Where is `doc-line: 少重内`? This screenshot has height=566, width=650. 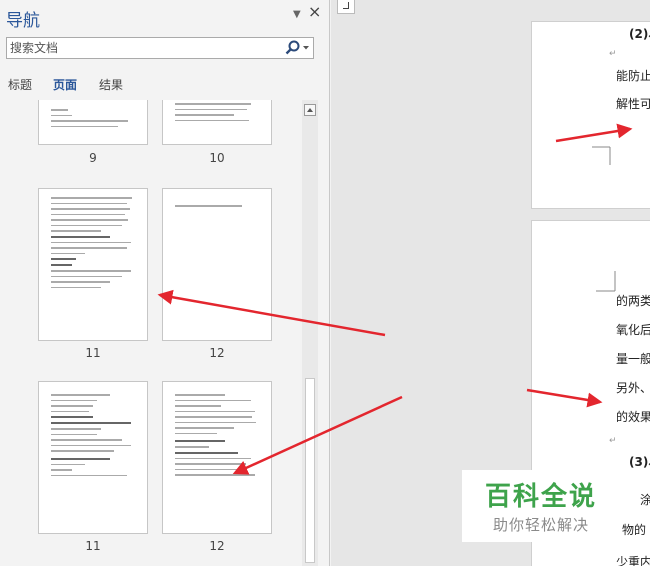
doc-line: 少重内 is located at coordinates (633, 560).